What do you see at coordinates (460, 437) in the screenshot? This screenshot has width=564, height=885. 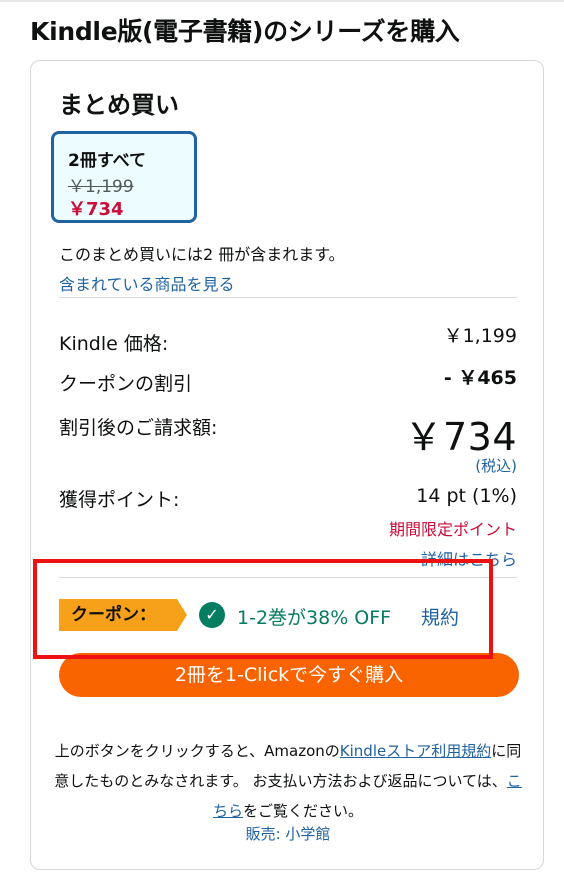 I see `final-price-value: ￥734` at bounding box center [460, 437].